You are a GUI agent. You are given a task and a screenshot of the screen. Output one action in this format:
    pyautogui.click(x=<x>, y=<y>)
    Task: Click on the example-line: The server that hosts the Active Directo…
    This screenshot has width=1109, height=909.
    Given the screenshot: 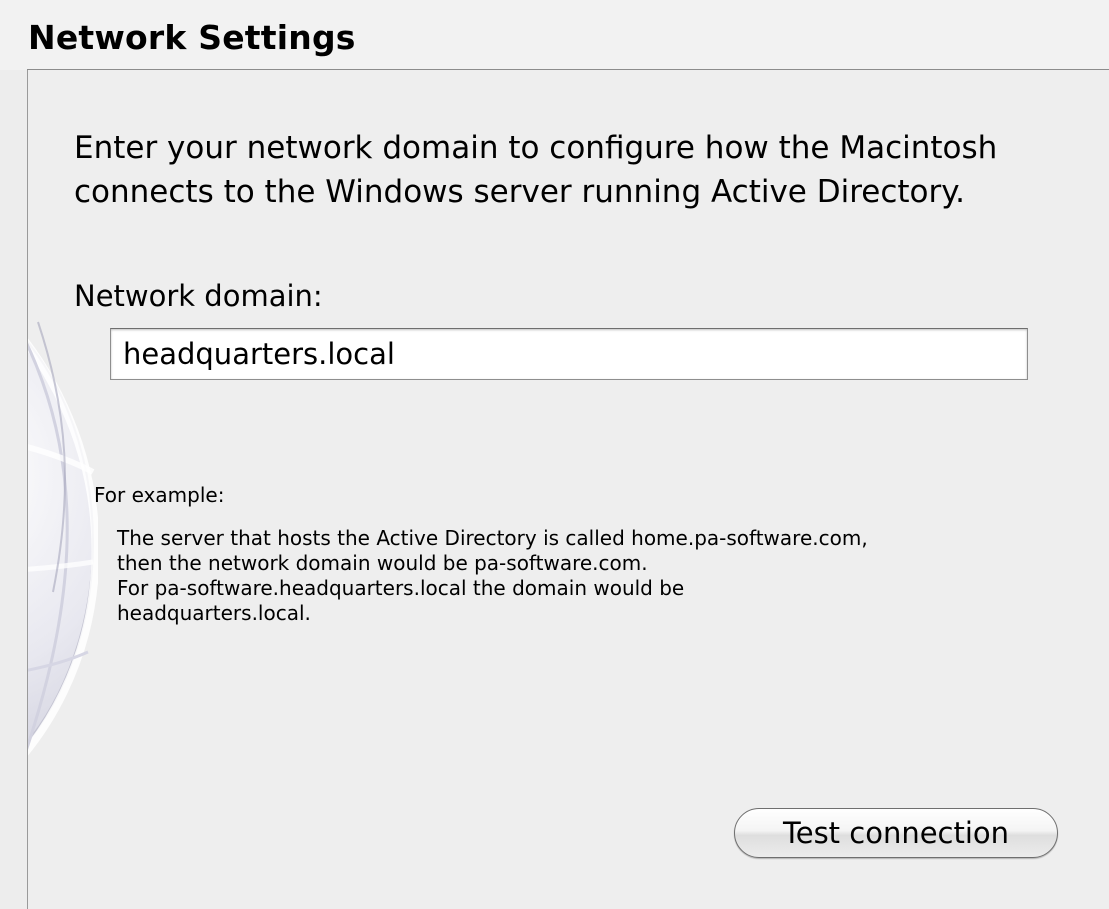 What is the action you would take?
    pyautogui.click(x=492, y=538)
    